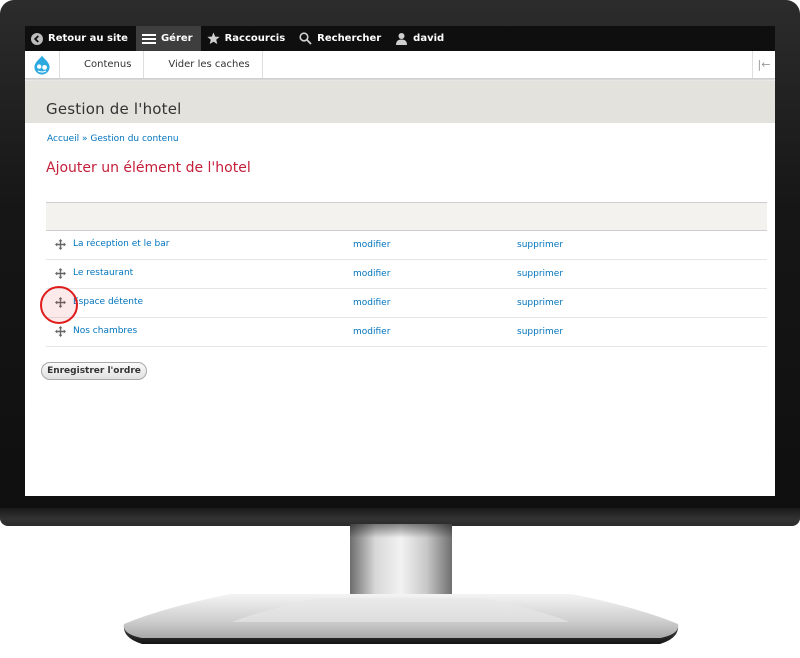  I want to click on page-title: Gestion de l'hotel, so click(114, 109).